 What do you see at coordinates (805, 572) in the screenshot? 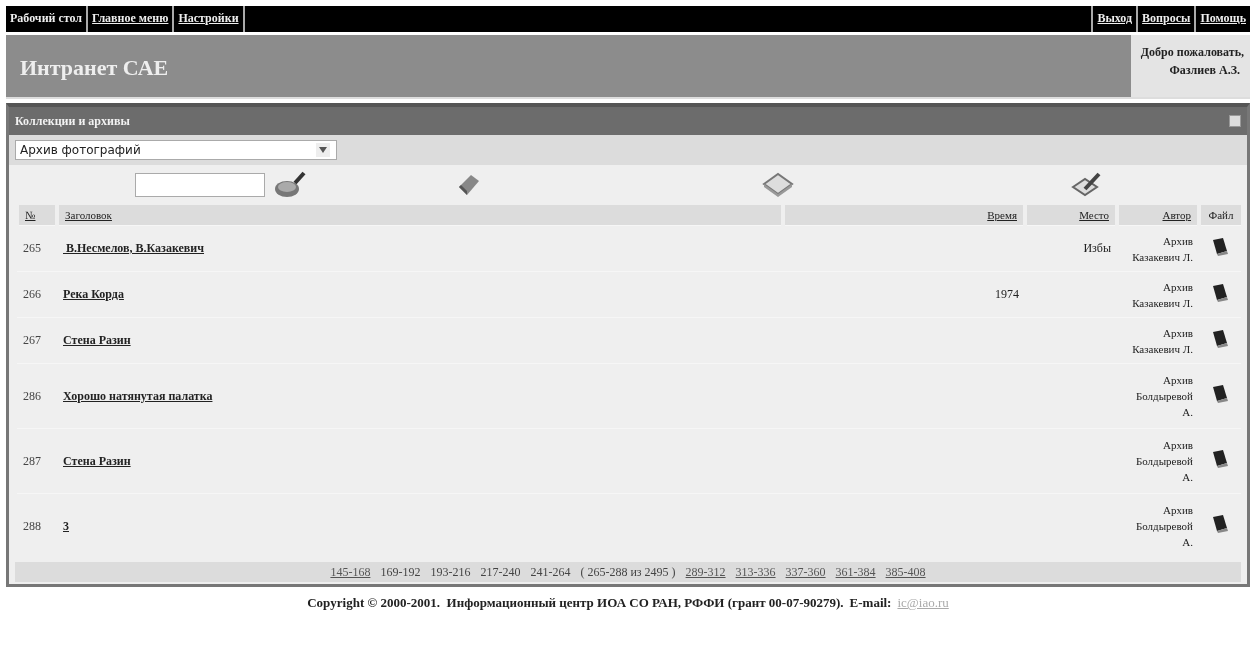
I see `page-link: 337-360` at bounding box center [805, 572].